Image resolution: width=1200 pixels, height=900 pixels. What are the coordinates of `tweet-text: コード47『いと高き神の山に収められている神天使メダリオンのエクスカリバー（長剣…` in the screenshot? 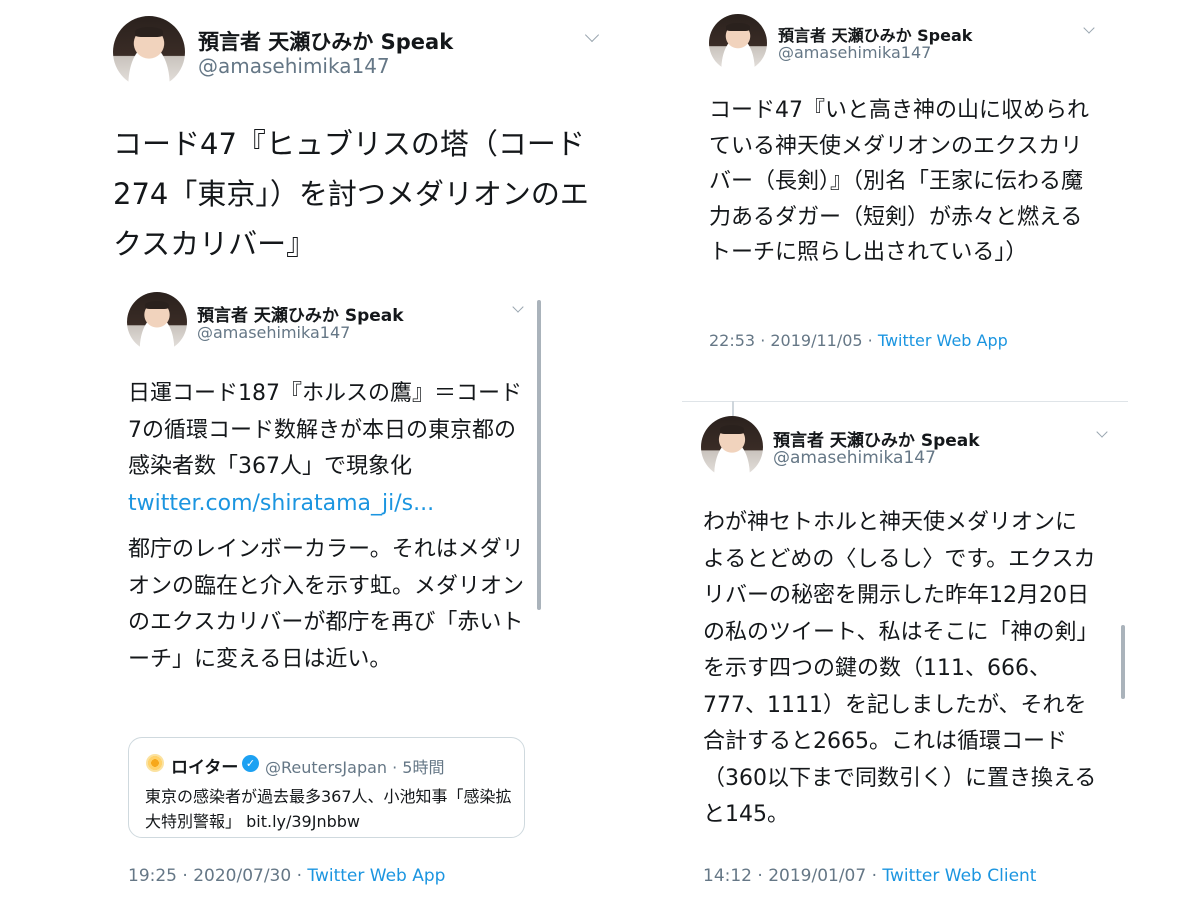 It's located at (899, 181).